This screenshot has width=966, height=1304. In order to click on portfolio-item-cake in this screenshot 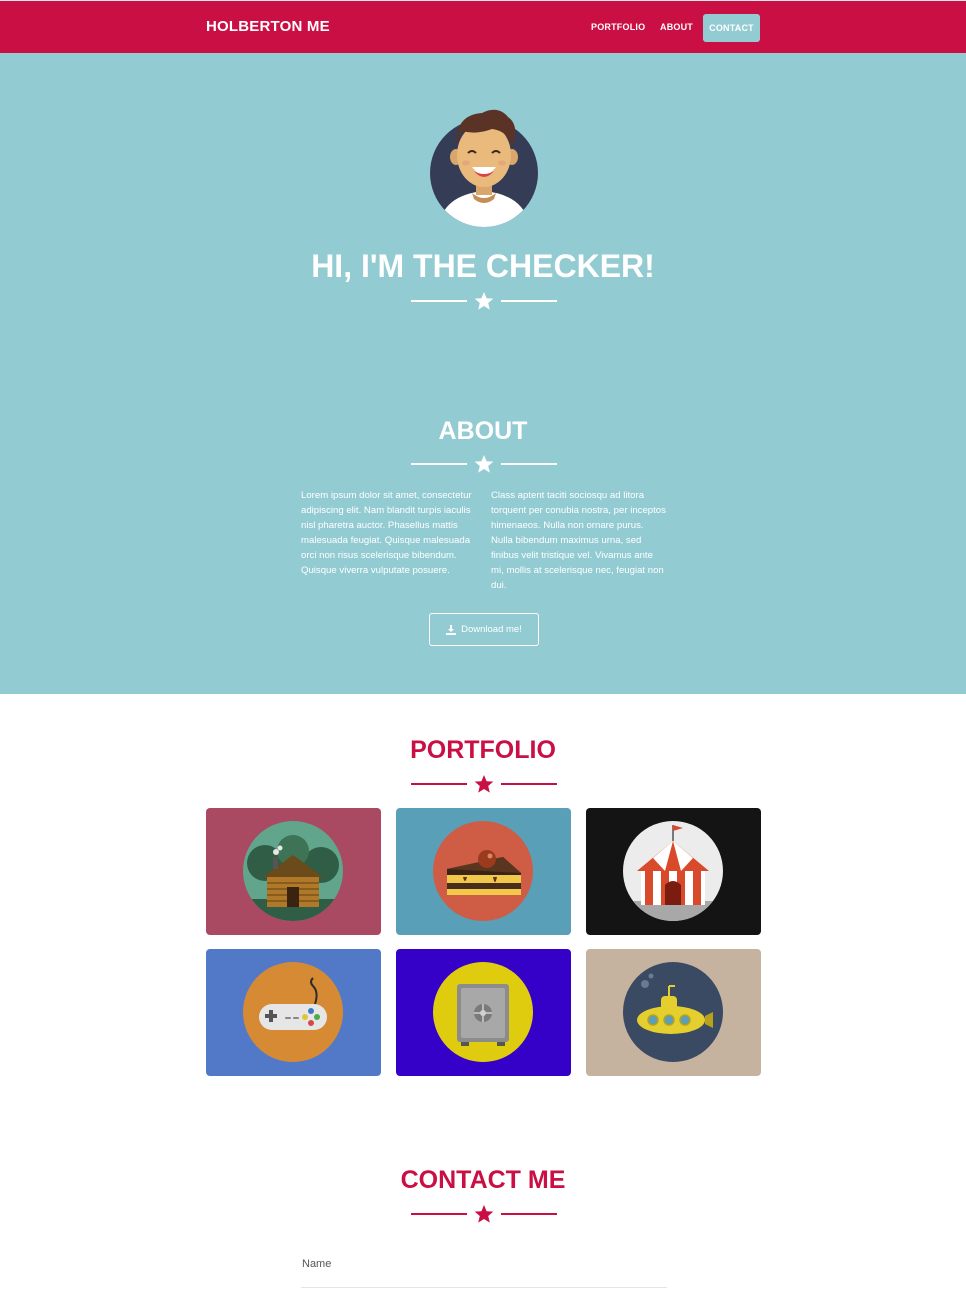, I will do `click(483, 871)`.